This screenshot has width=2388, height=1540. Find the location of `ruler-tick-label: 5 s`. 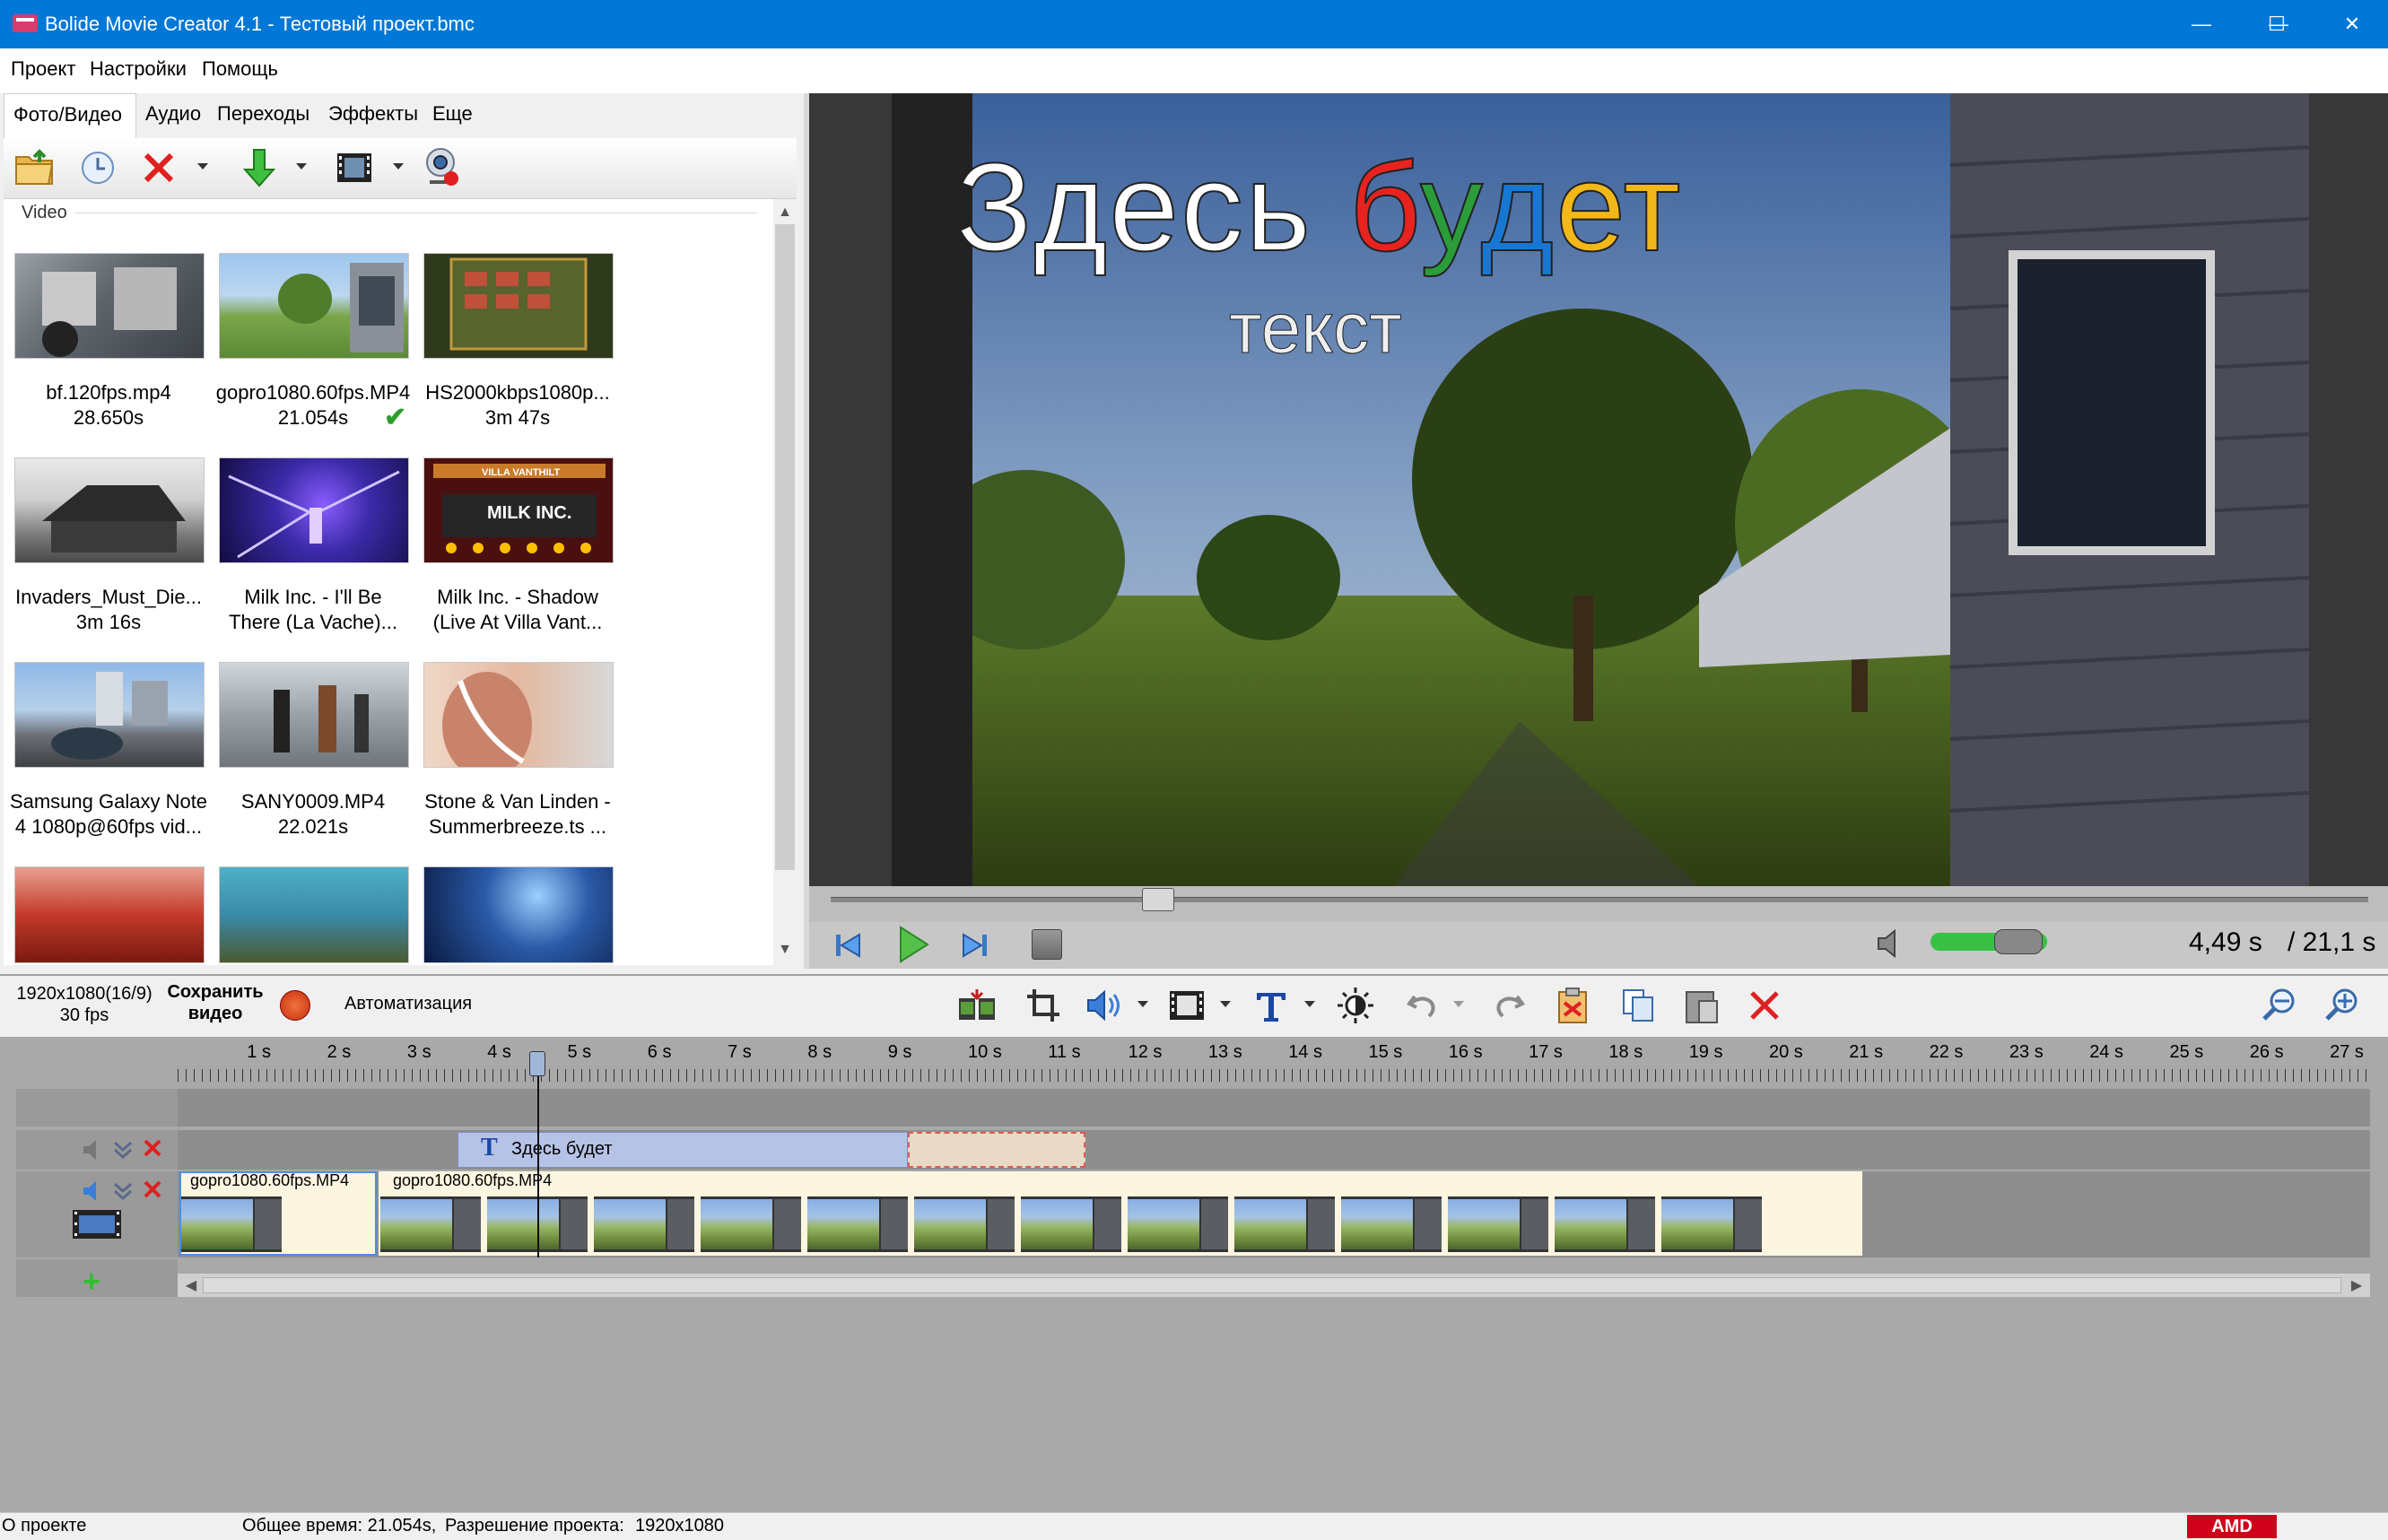

ruler-tick-label: 5 s is located at coordinates (579, 1052).